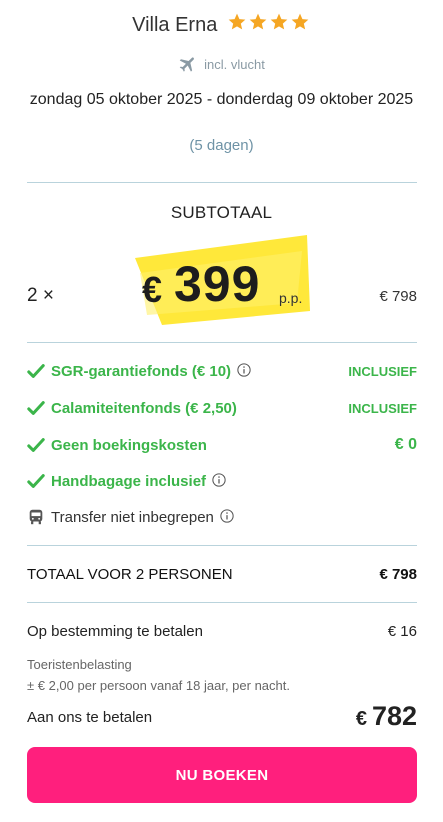 The width and height of the screenshot is (443, 822). I want to click on total-amount: € 798, so click(398, 574).